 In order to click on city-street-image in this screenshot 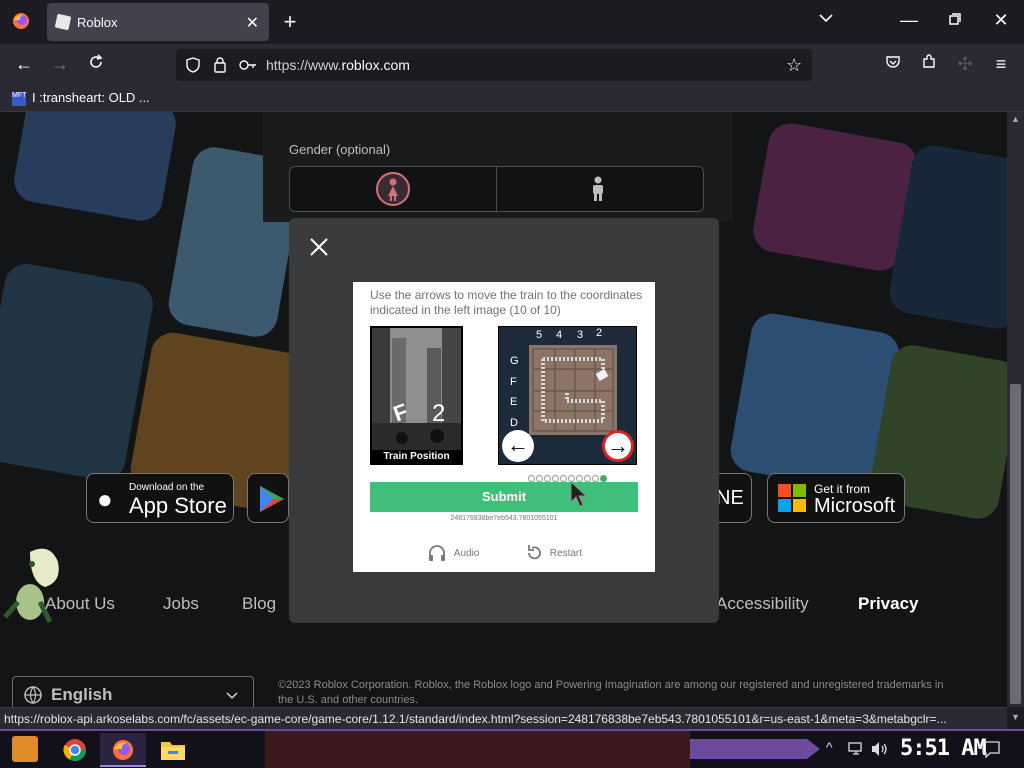, I will do `click(416, 395)`.